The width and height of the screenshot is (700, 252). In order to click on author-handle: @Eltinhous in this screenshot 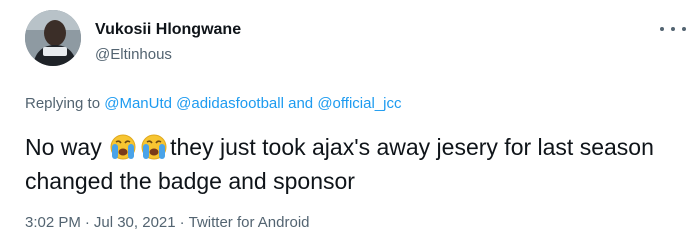, I will do `click(133, 54)`.